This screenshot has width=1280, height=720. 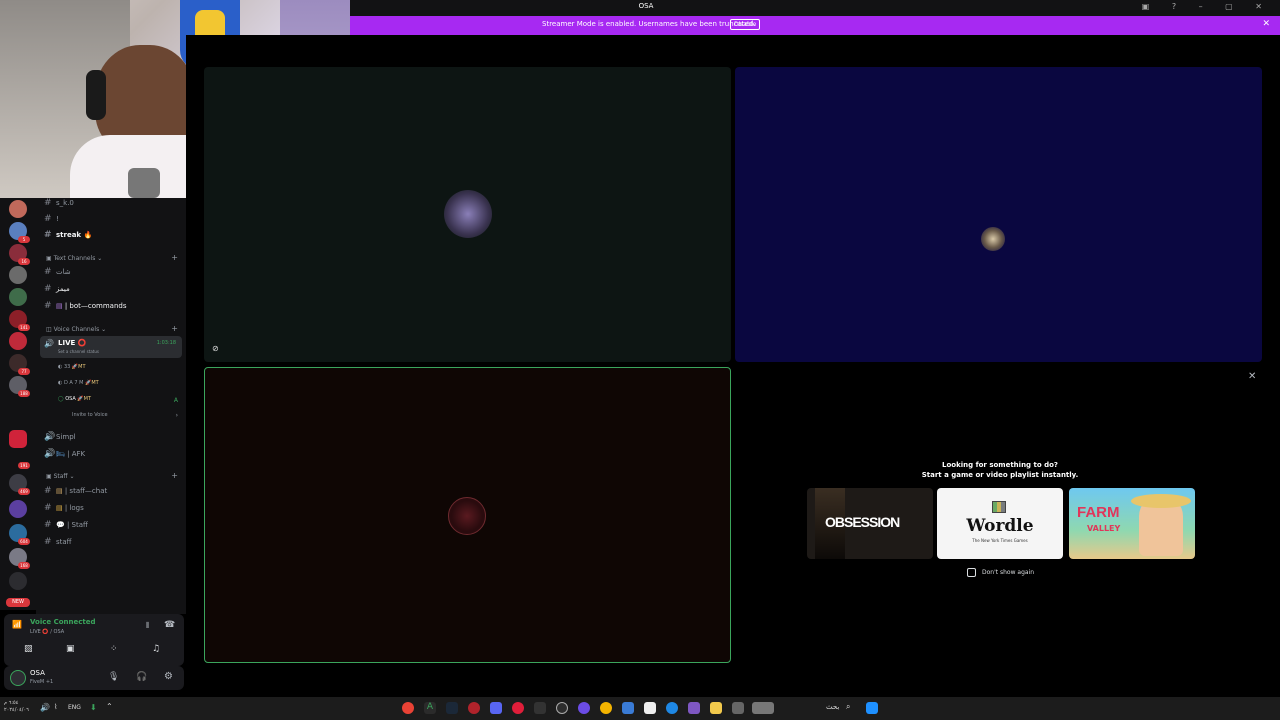 I want to click on category-voice-channels: ◫ Voice Channels ⌄, so click(x=76, y=329).